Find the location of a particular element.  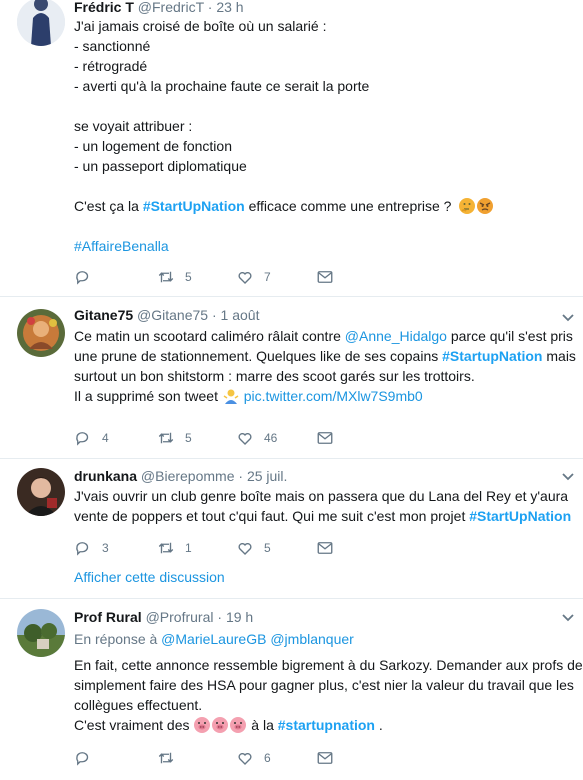

user-handle: @FredricT is located at coordinates (171, 7).